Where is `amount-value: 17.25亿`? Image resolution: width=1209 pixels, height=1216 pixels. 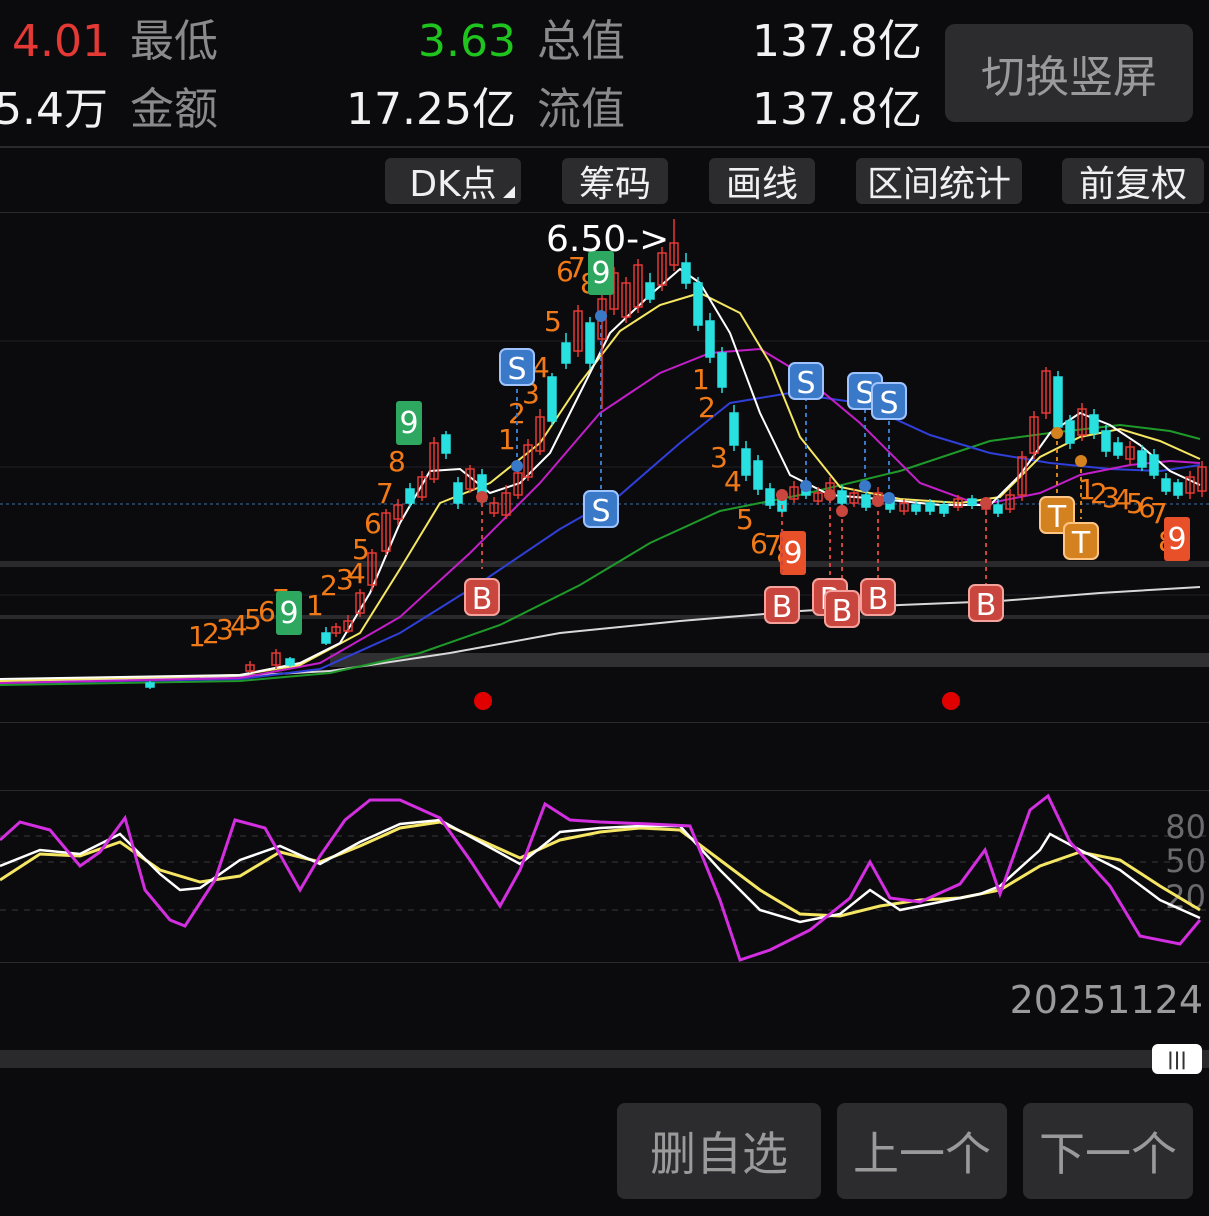
amount-value: 17.25亿 is located at coordinates (431, 109).